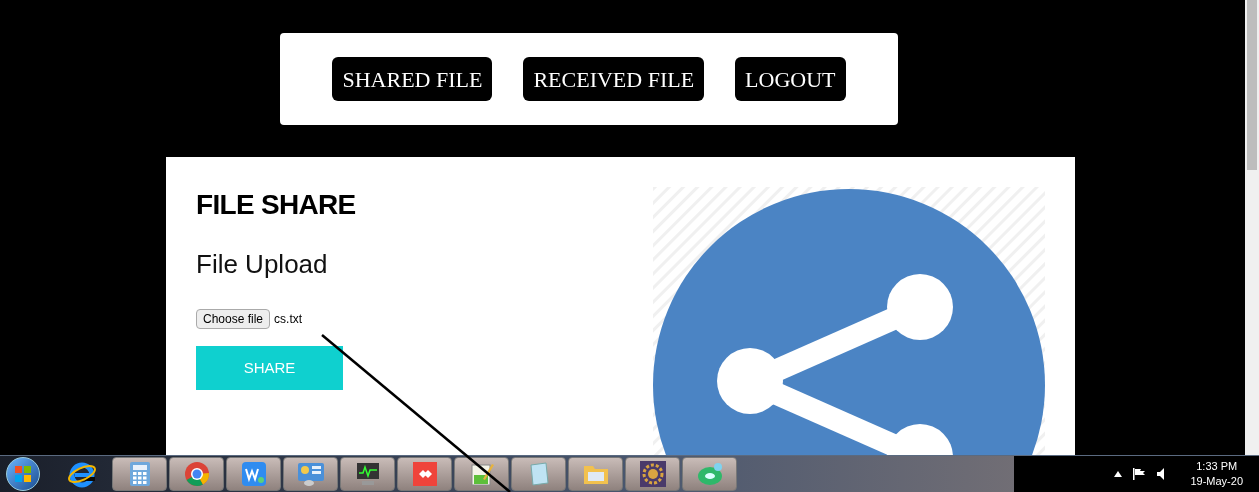 The width and height of the screenshot is (1259, 492). What do you see at coordinates (253, 474) in the screenshot?
I see `document-app-icon` at bounding box center [253, 474].